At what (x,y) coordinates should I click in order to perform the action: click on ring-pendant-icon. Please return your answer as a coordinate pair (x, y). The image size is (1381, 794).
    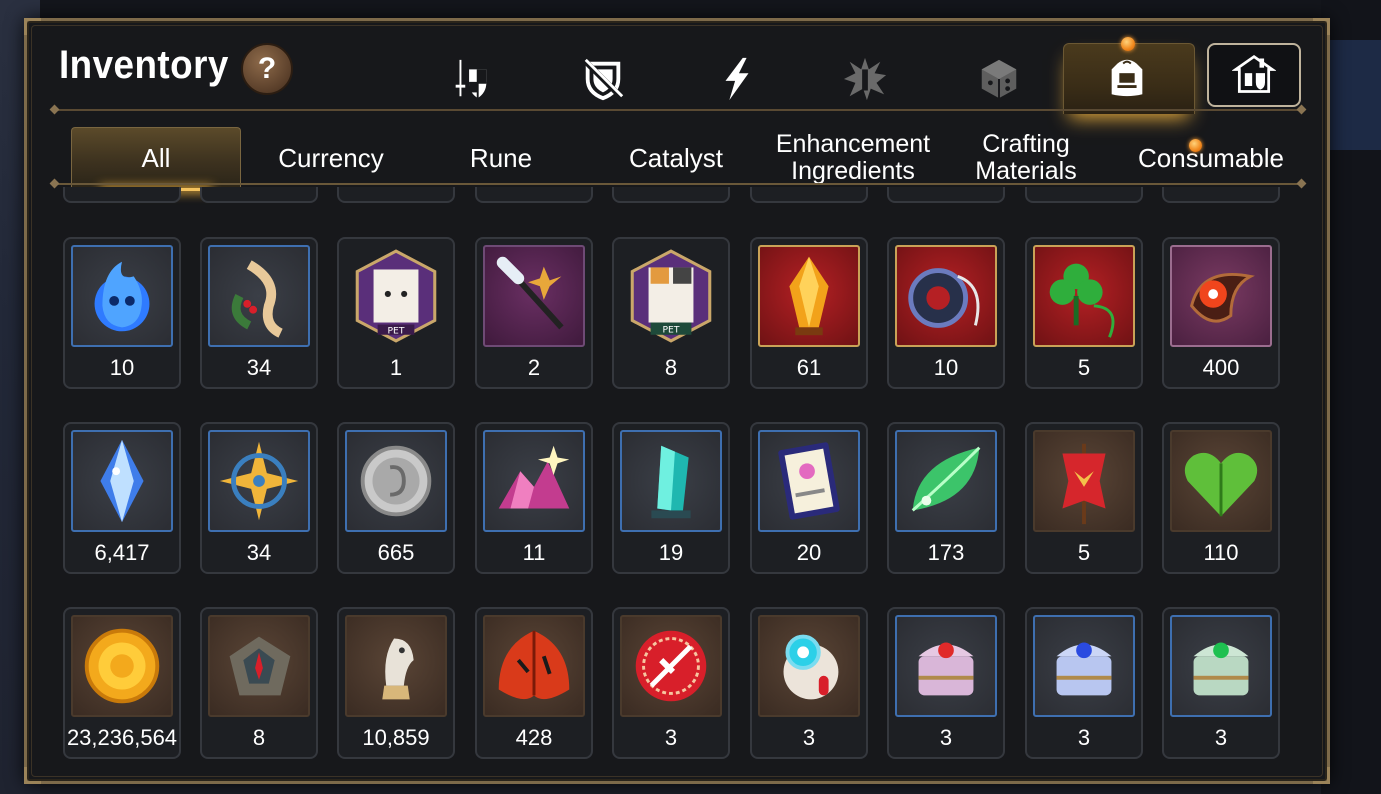
    Looking at the image, I should click on (946, 296).